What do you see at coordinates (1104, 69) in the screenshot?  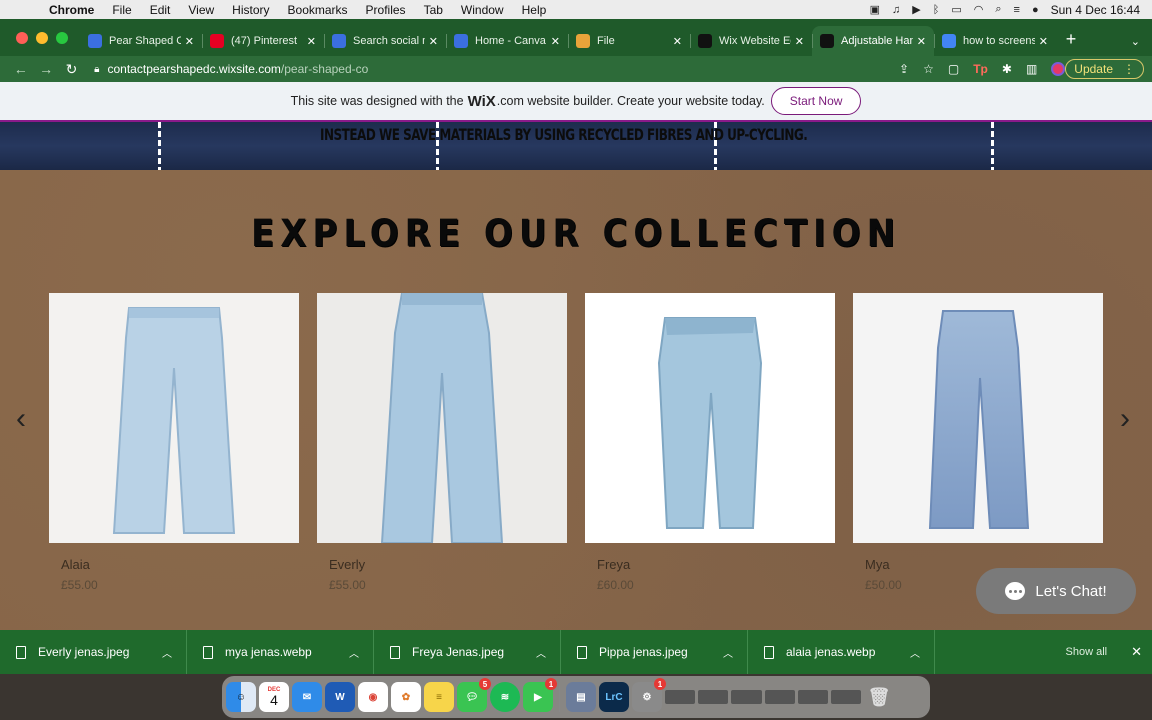 I see `update-button: Update ⋮` at bounding box center [1104, 69].